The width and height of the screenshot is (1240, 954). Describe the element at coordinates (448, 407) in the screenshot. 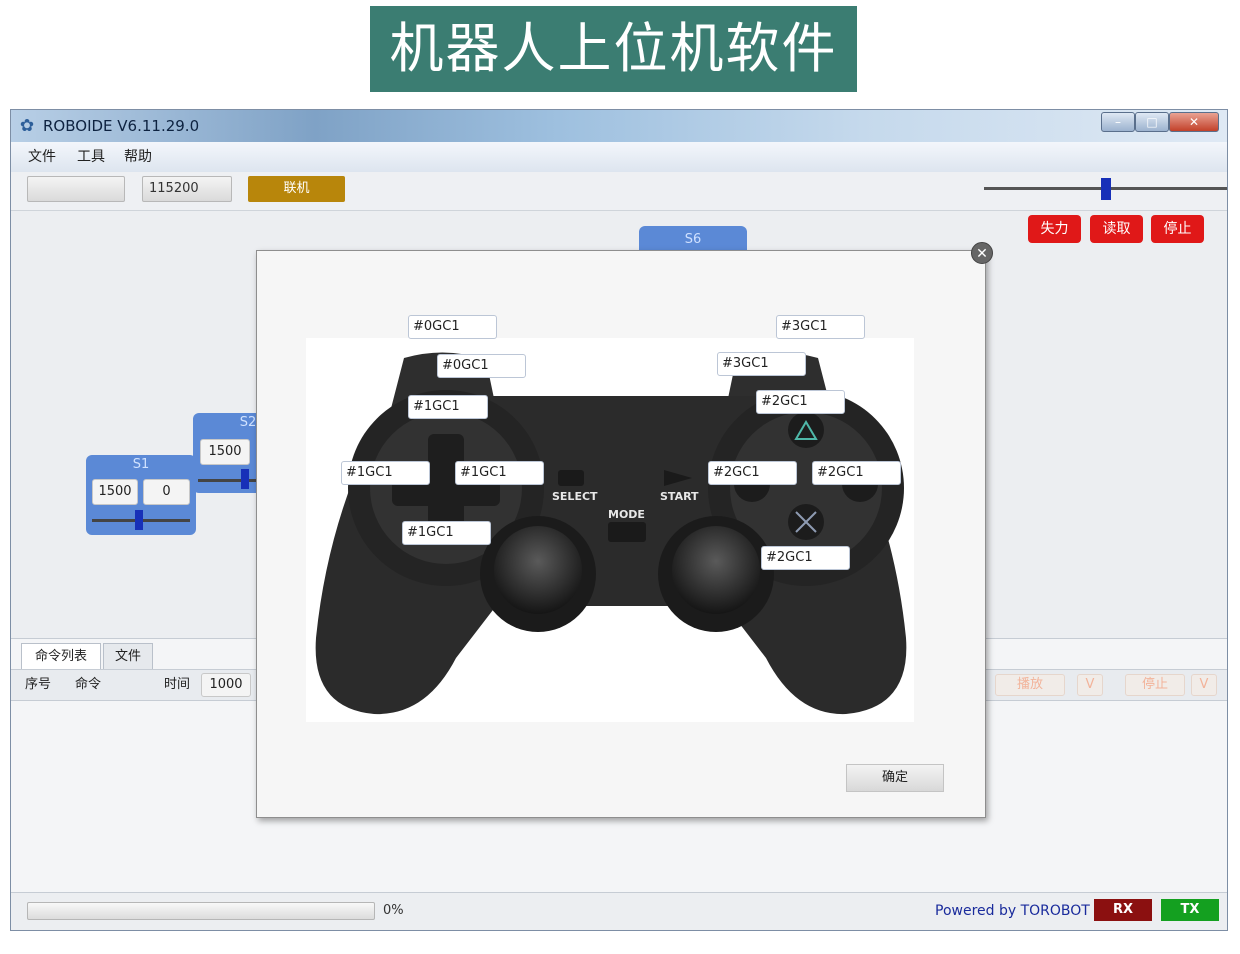

I see `label-dpad-up: #1GC1` at that location.